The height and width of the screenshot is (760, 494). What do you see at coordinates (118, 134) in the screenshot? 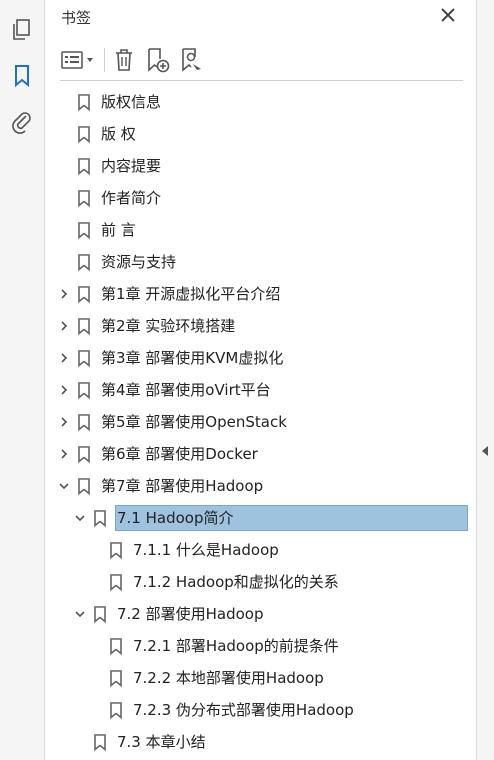
I see `bookmark-label: 版 权` at bounding box center [118, 134].